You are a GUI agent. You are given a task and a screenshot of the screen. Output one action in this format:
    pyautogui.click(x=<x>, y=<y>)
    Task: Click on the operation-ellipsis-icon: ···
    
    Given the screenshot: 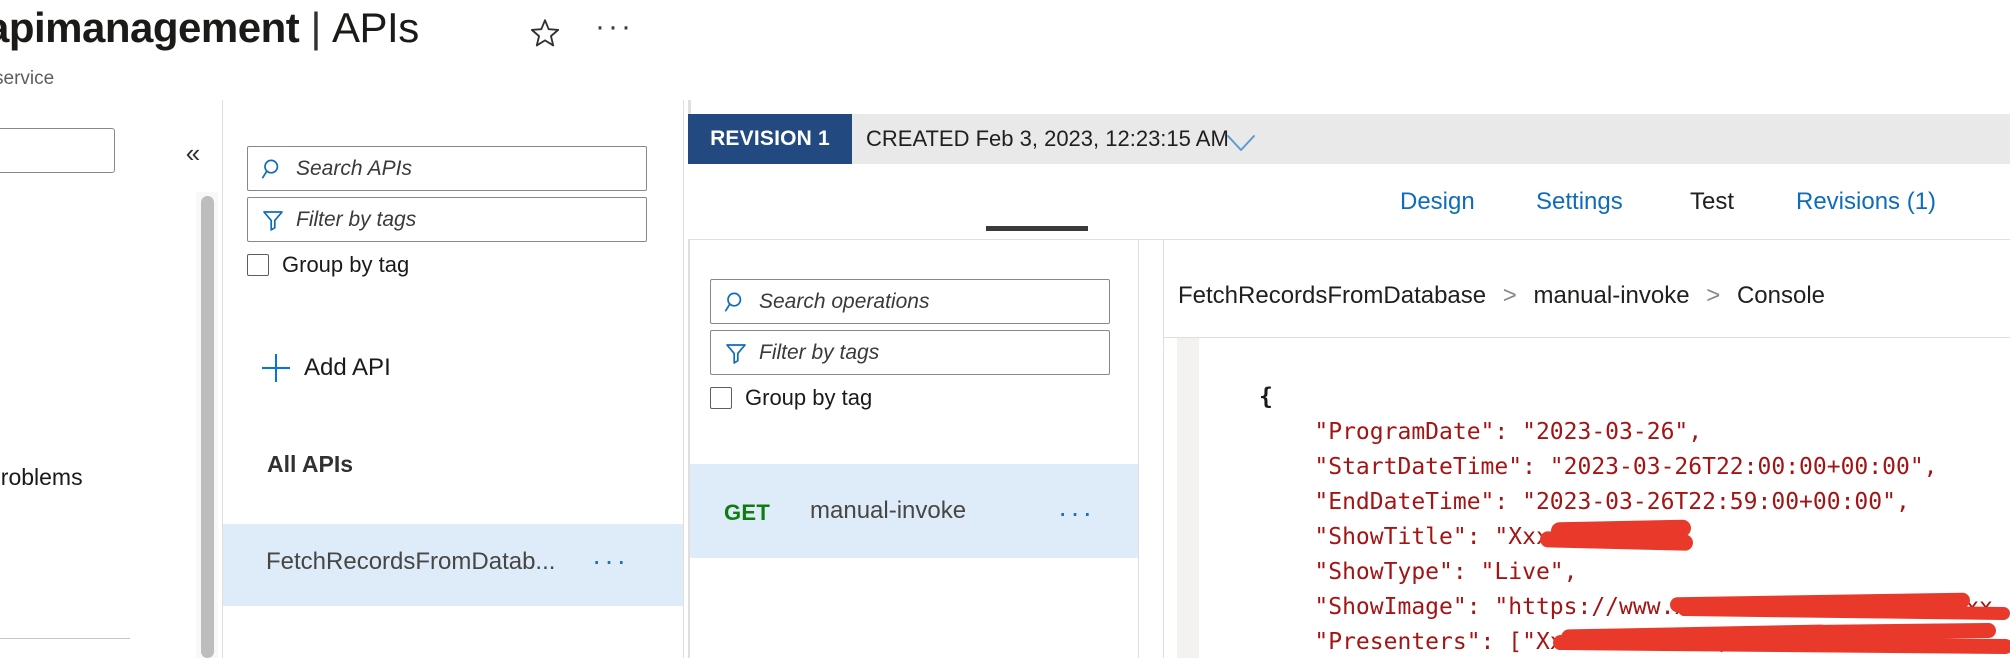 What is the action you would take?
    pyautogui.click(x=1076, y=513)
    